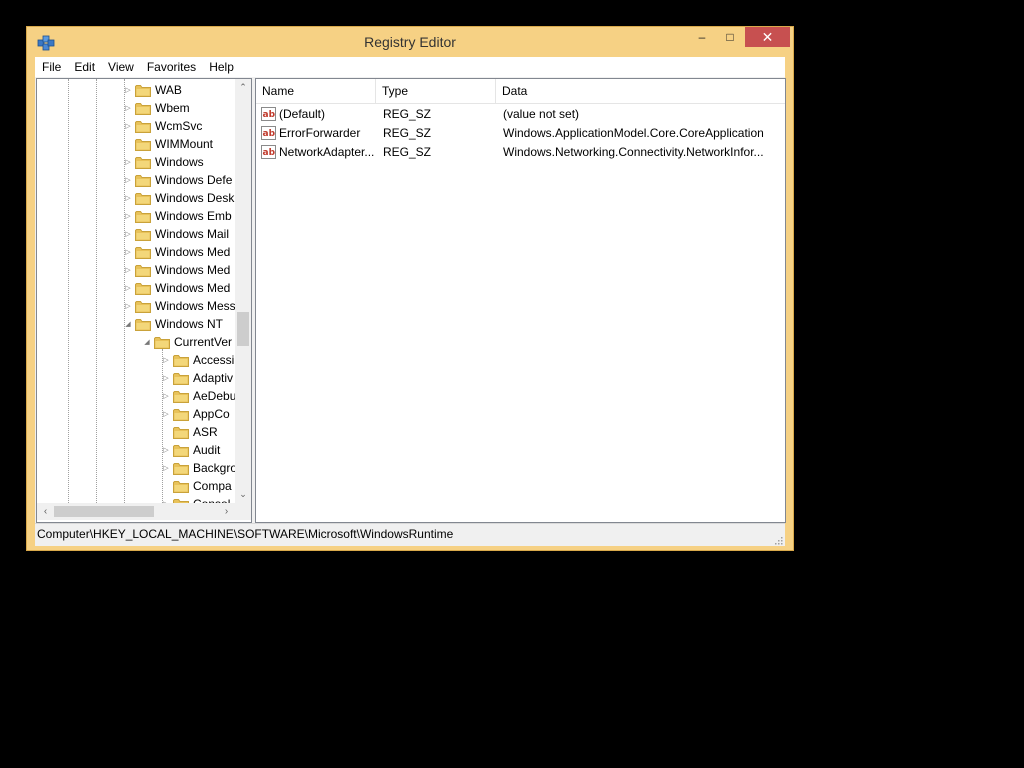 The image size is (1024, 768). I want to click on scroll-down-arrow-icon: ⌄, so click(243, 494).